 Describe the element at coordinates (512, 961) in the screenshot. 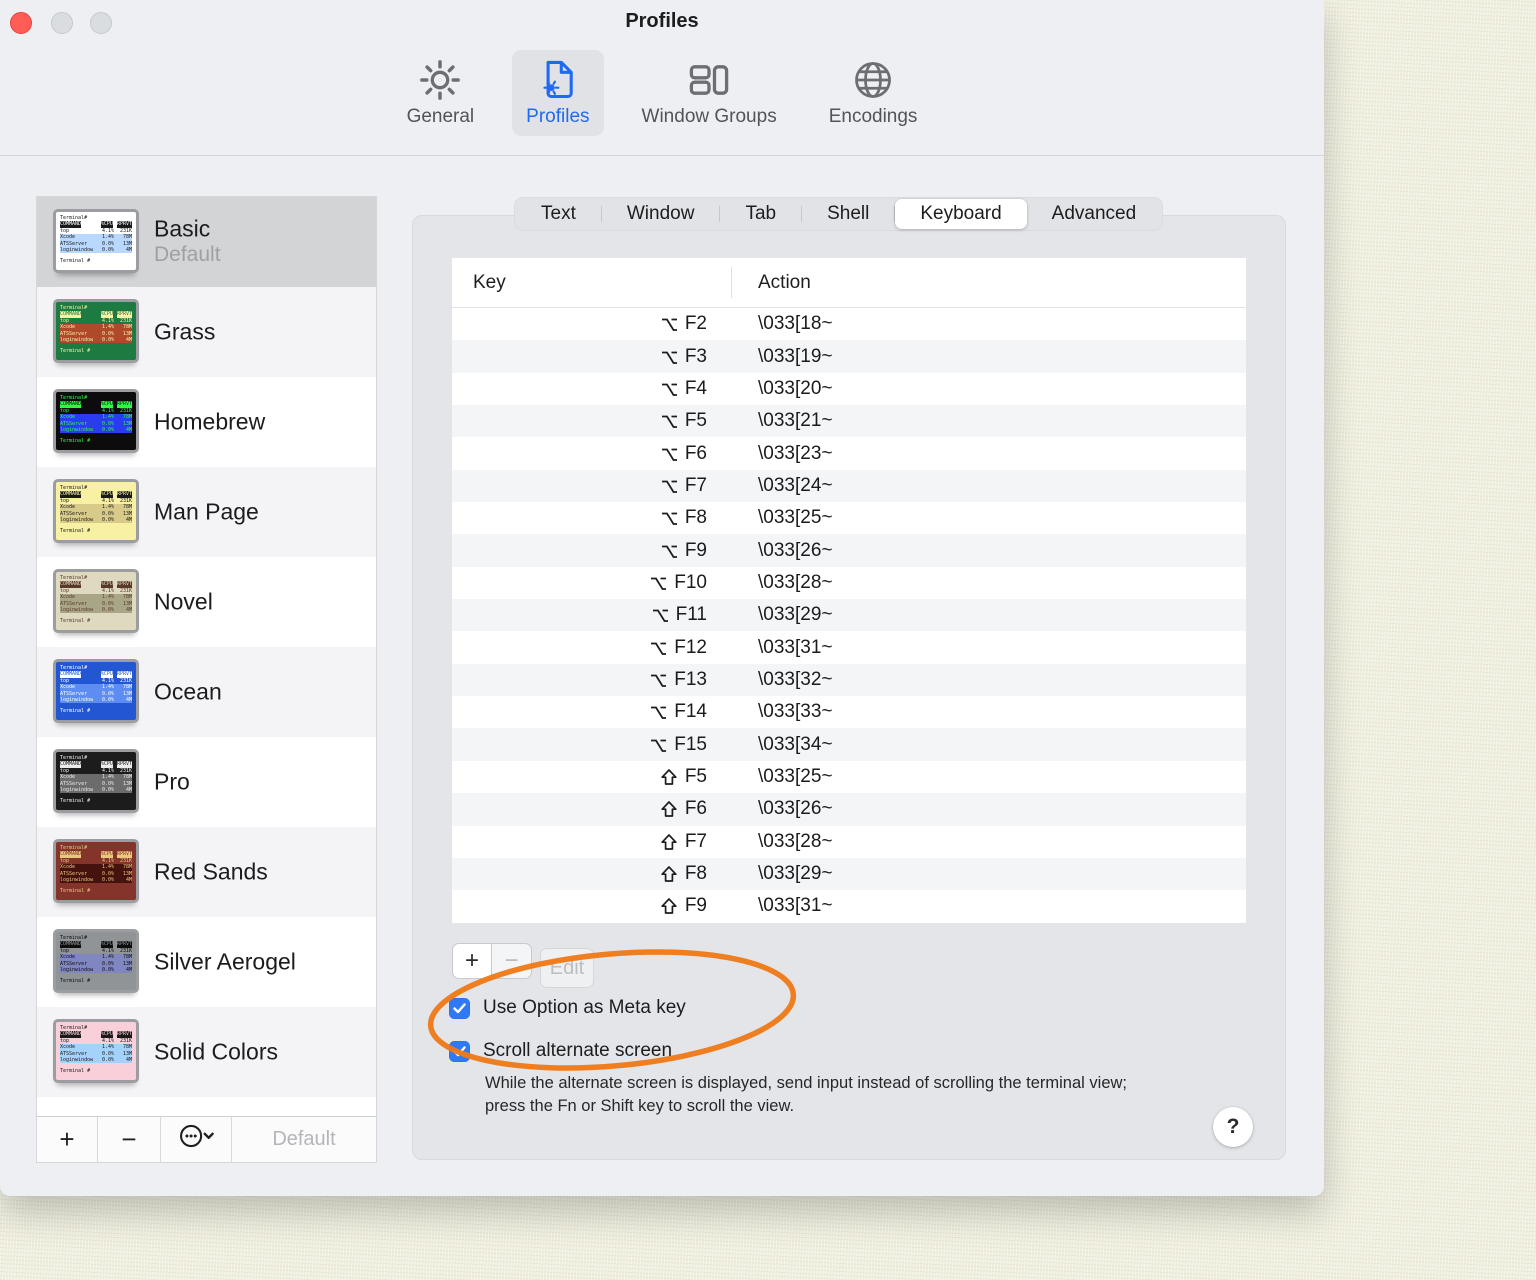

I see `remove-mapping-button: −` at that location.